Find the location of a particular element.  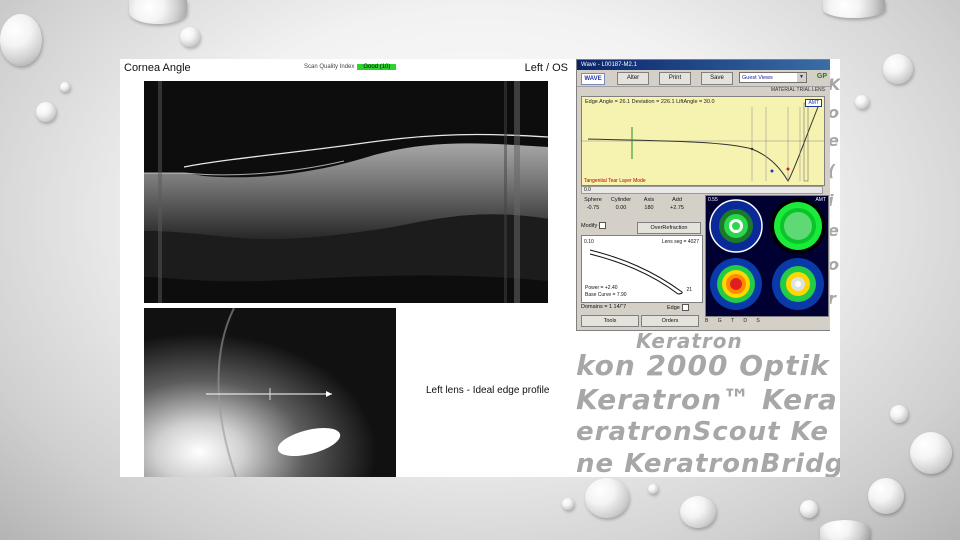

profile-value: 21 is located at coordinates (689, 290).